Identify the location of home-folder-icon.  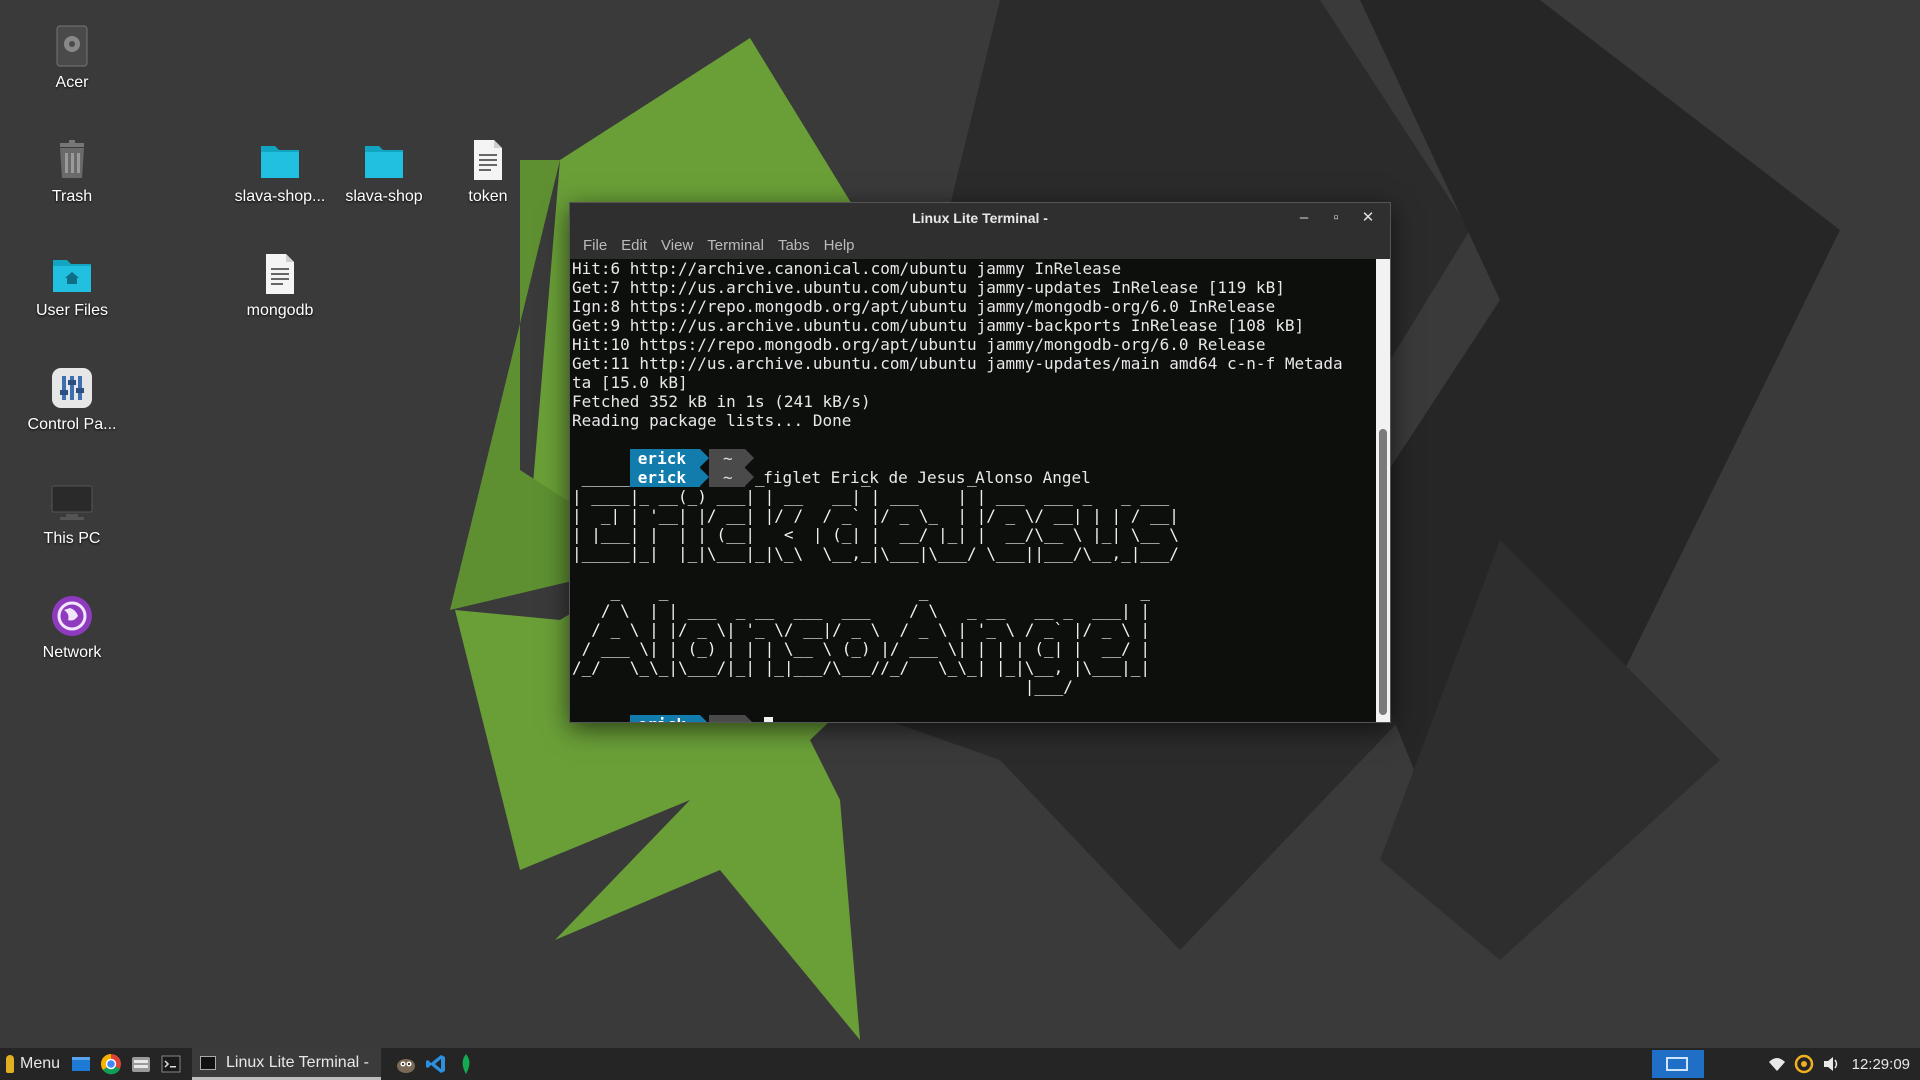
(72, 274).